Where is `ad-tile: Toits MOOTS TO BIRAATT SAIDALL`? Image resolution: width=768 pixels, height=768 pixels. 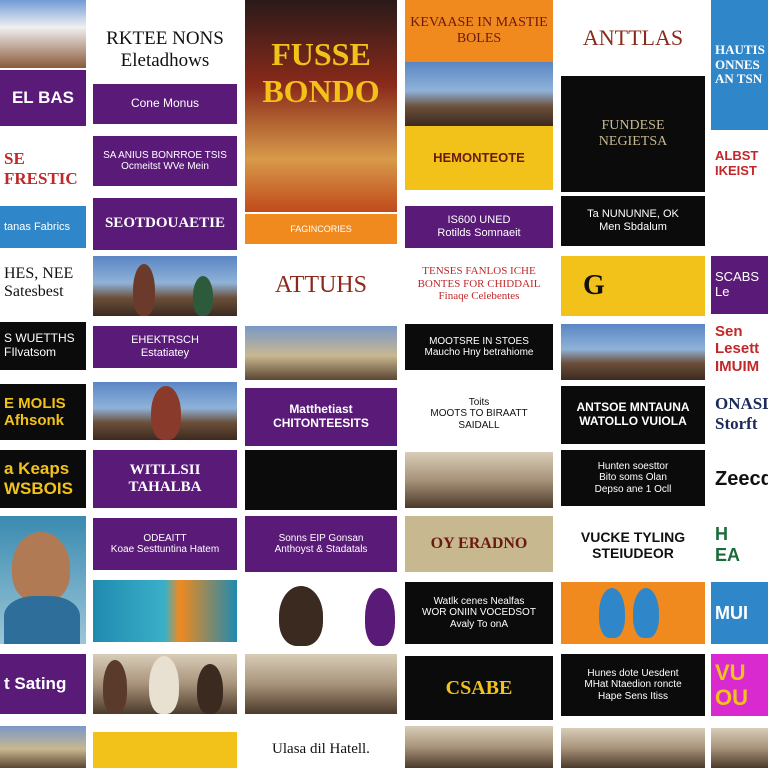
ad-tile: Toits MOOTS TO BIRAATT SAIDALL is located at coordinates (479, 414).